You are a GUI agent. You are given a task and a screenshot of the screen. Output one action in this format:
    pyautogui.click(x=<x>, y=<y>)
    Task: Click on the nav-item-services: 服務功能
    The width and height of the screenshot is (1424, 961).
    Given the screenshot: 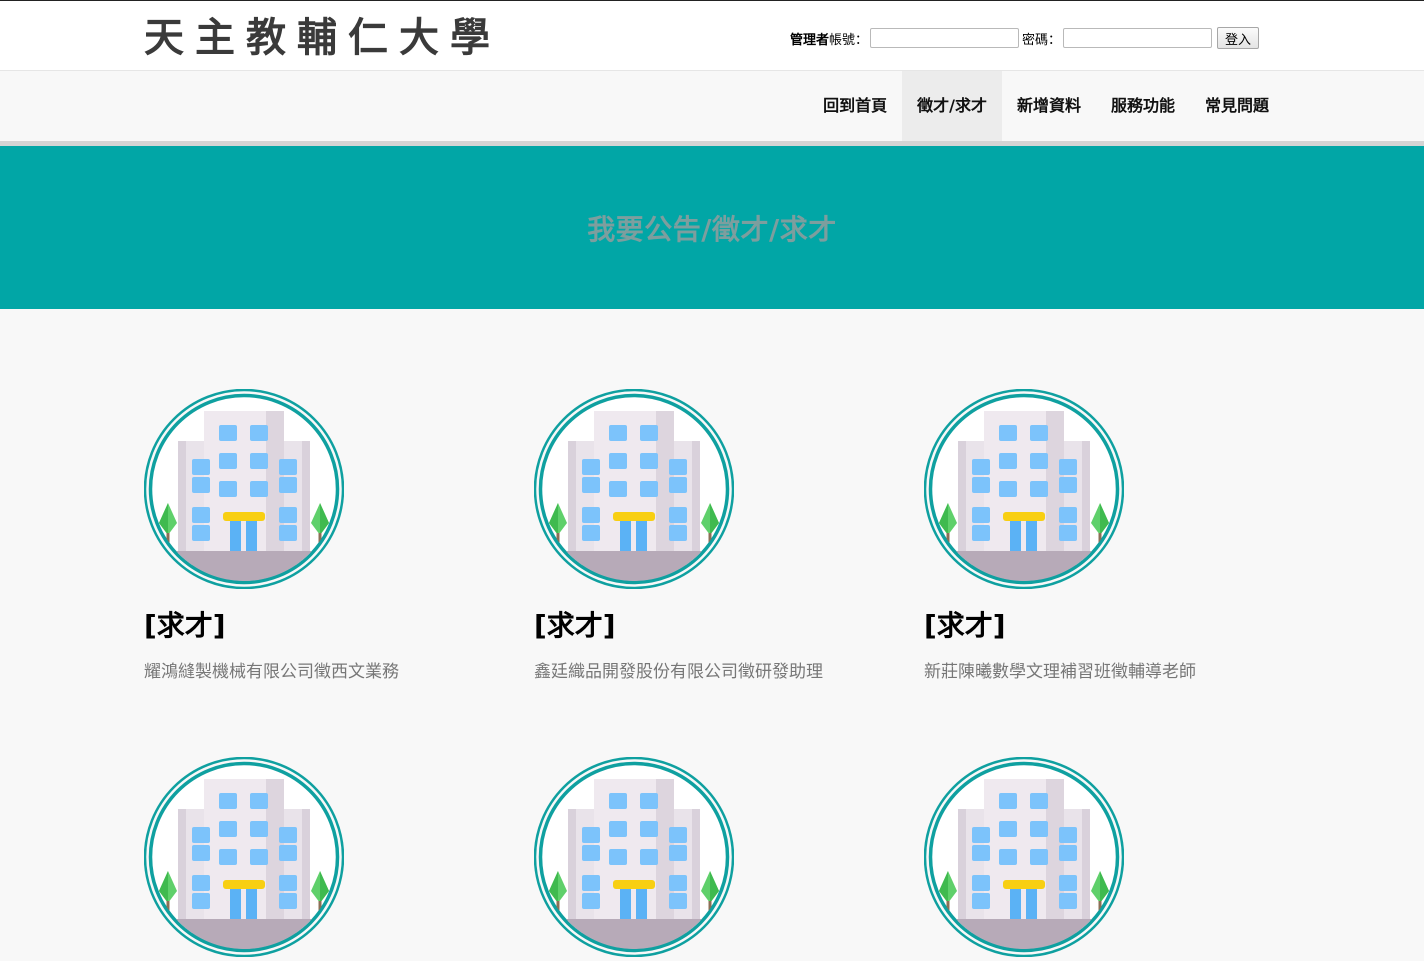 What is the action you would take?
    pyautogui.click(x=1143, y=106)
    